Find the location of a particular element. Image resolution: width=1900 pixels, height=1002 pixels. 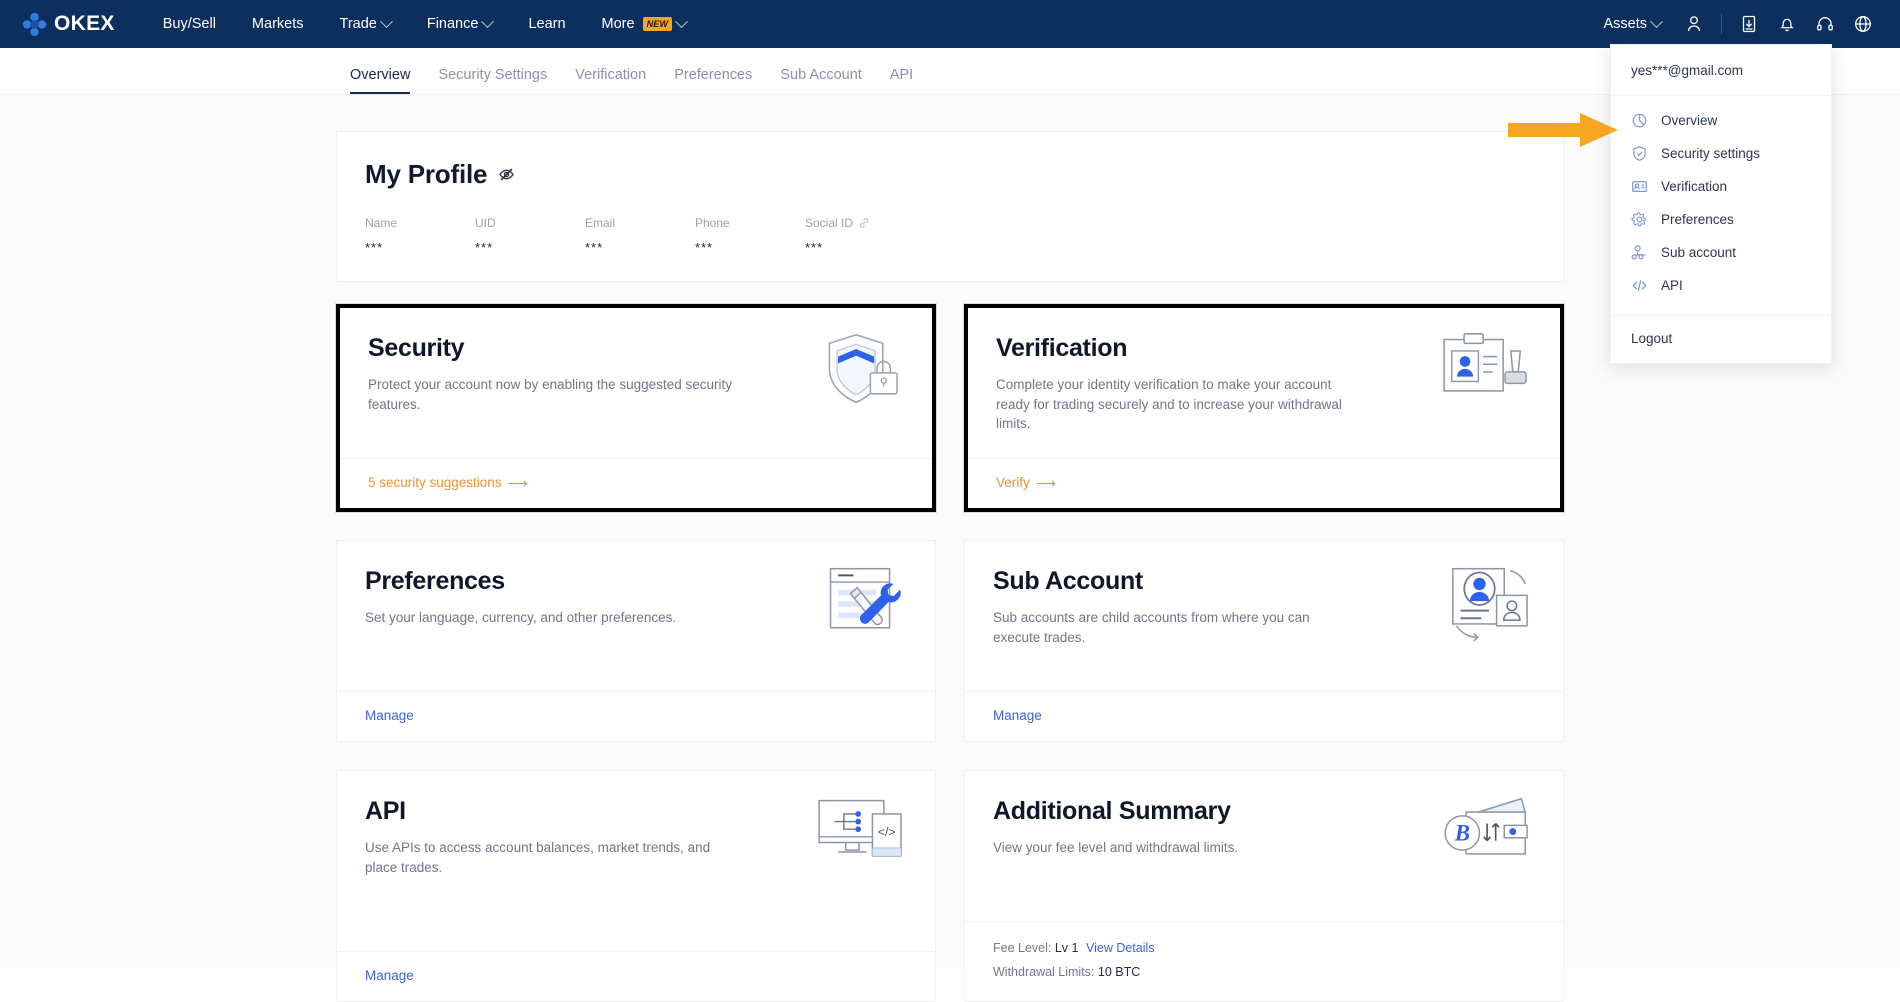

dropdown-item-label: Sub account is located at coordinates (1699, 252).